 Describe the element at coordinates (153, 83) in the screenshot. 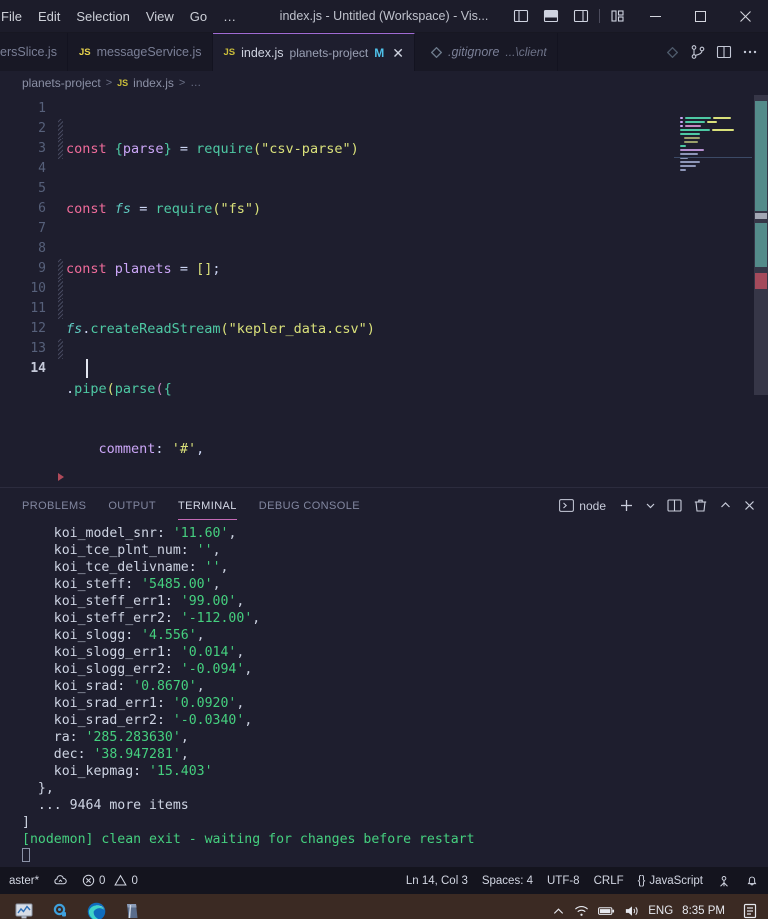

I see `breadcrumb-file: index.js` at that location.